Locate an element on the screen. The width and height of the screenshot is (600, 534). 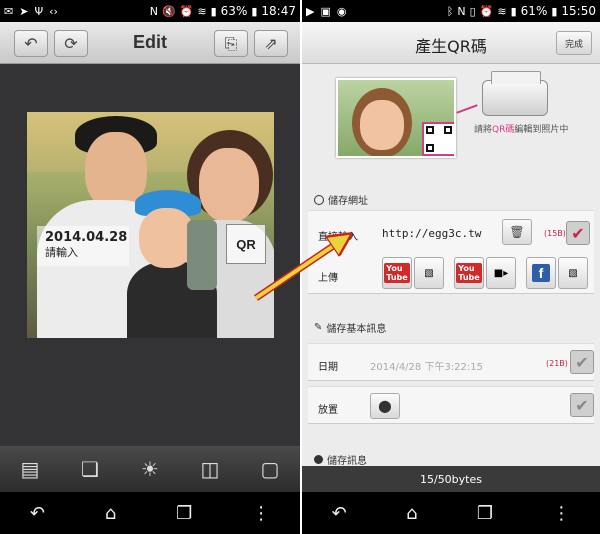
place-checkbox: ✔ is located at coordinates (582, 405).